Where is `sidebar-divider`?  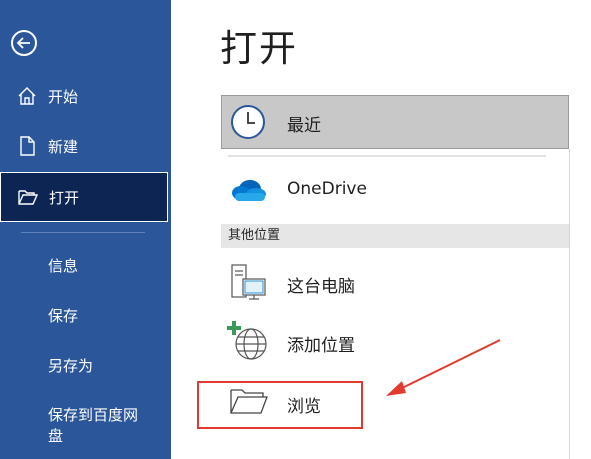
sidebar-divider is located at coordinates (83, 232).